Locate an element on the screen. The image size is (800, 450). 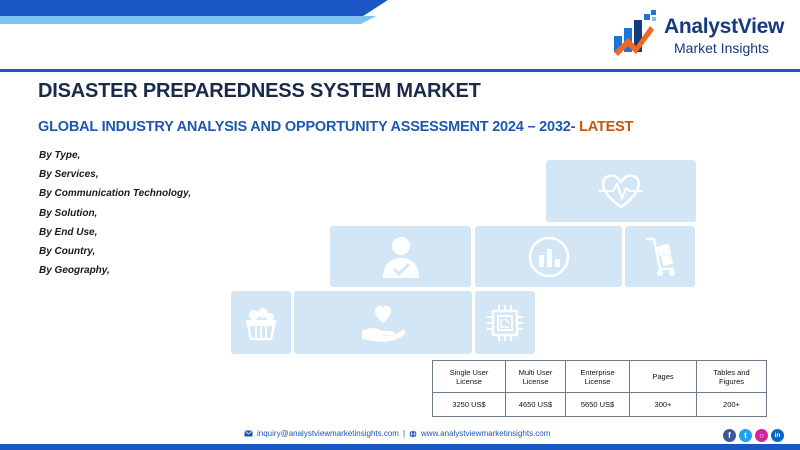
segment-item: By Services, is located at coordinates (69, 175).